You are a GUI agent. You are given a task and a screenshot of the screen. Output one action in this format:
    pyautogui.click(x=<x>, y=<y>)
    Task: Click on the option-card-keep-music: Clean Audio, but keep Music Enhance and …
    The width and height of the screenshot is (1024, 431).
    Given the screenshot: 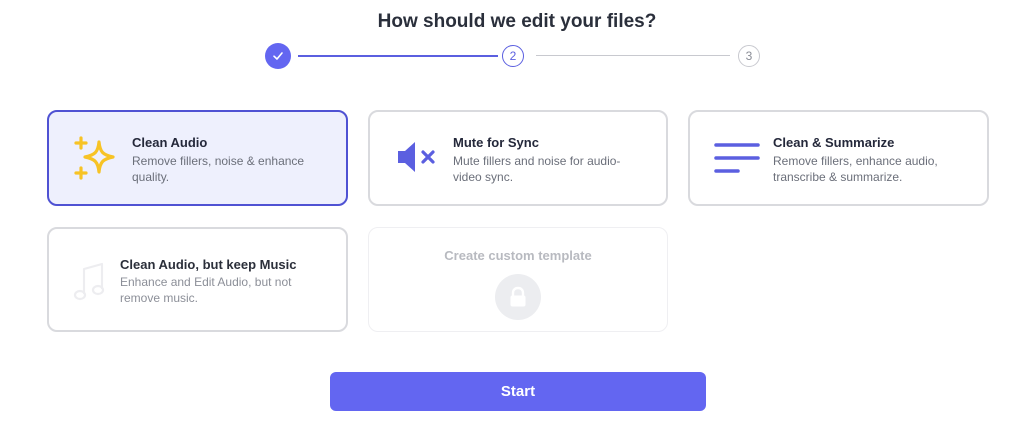 What is the action you would take?
    pyautogui.click(x=197, y=279)
    